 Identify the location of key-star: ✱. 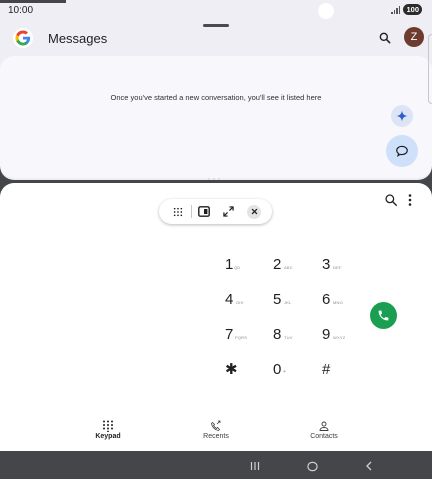
(245, 368).